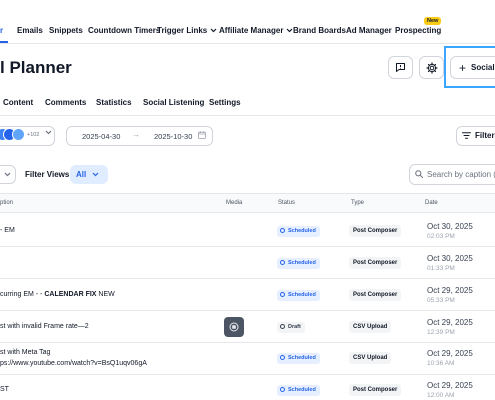 Image resolution: width=495 pixels, height=400 pixels. What do you see at coordinates (70, 294) in the screenshot?
I see `caption-bold-text: CALENDAR FIX` at bounding box center [70, 294].